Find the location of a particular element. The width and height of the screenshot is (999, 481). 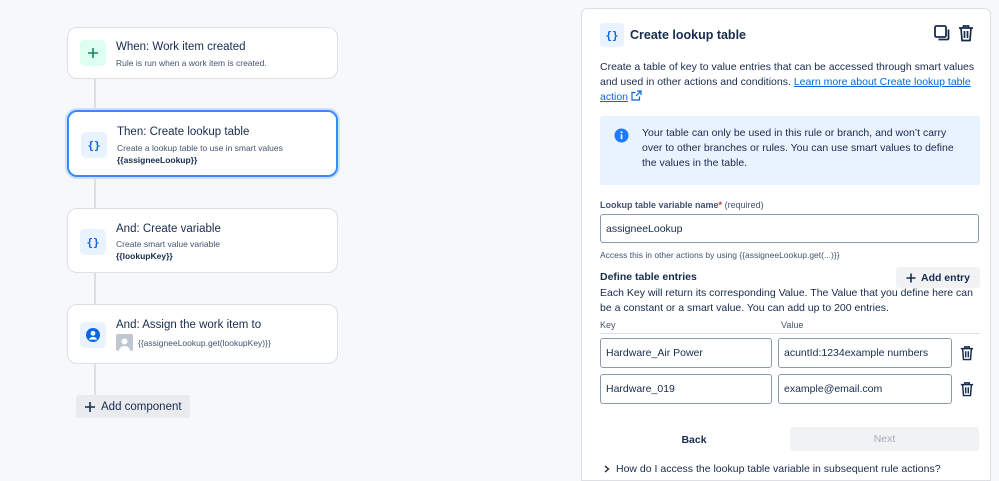

key-column-header: Key is located at coordinates (608, 325).